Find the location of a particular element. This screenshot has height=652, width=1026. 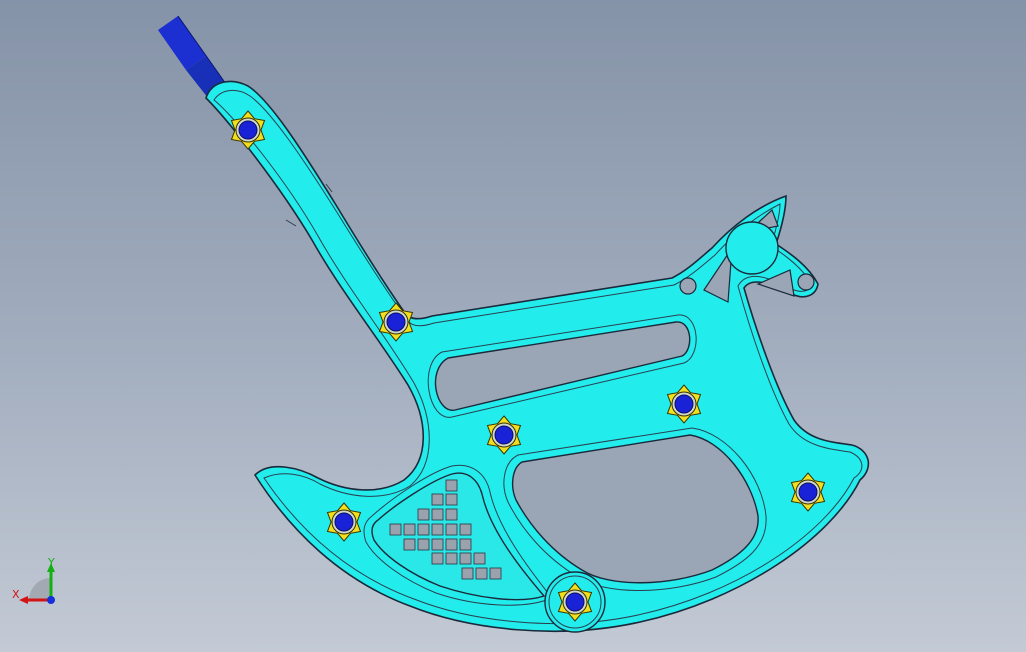

triad-x-arrow is located at coordinates (23, 600).